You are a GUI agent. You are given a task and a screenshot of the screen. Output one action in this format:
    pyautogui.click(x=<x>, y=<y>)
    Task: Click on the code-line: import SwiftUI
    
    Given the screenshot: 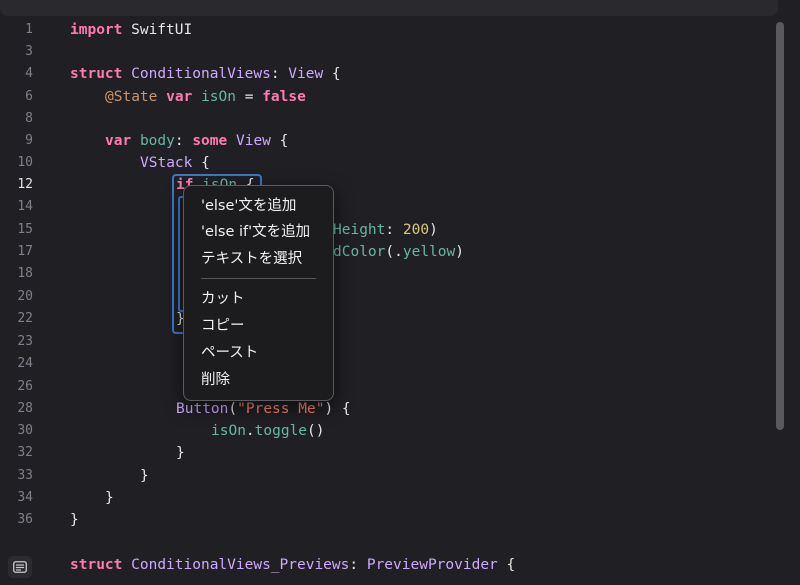 What is the action you would take?
    pyautogui.click(x=131, y=30)
    